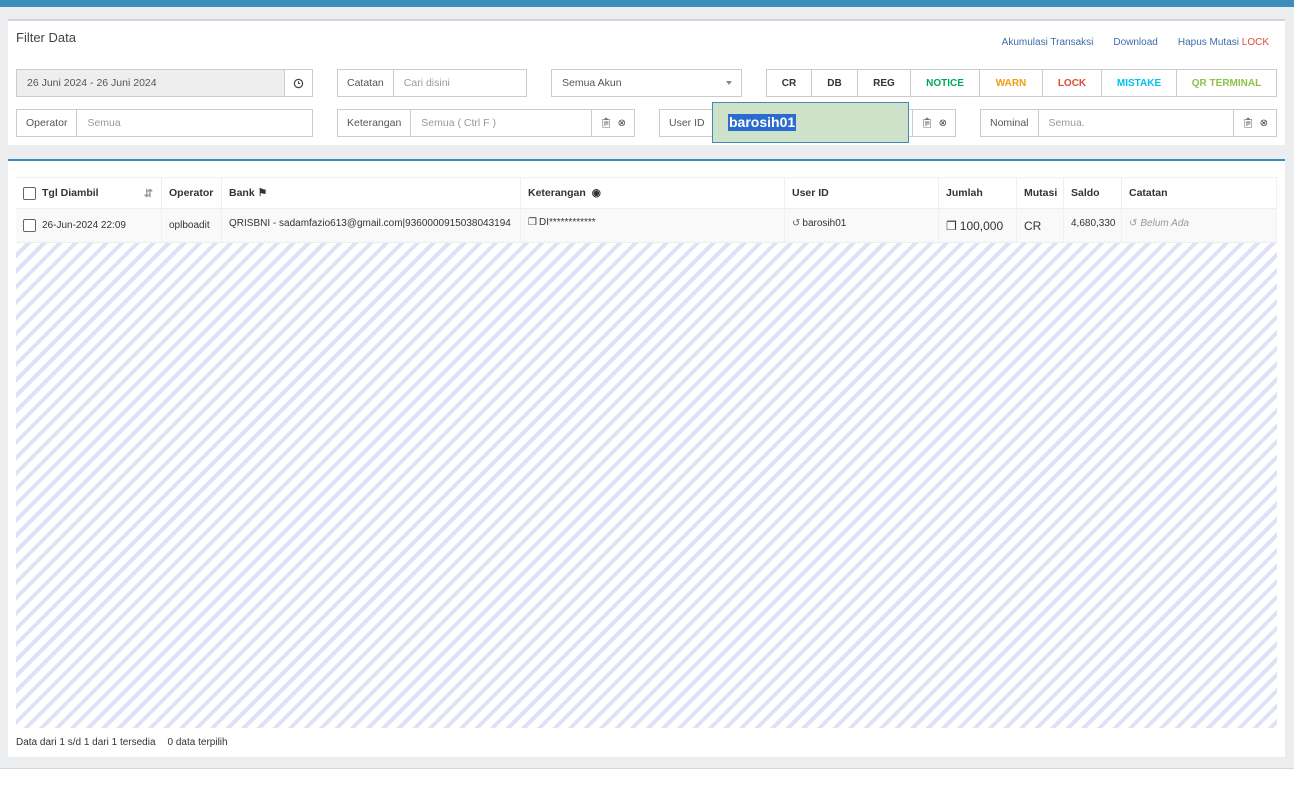 Image resolution: width=1294 pixels, height=787 pixels. I want to click on type-button-reg: REG, so click(884, 83).